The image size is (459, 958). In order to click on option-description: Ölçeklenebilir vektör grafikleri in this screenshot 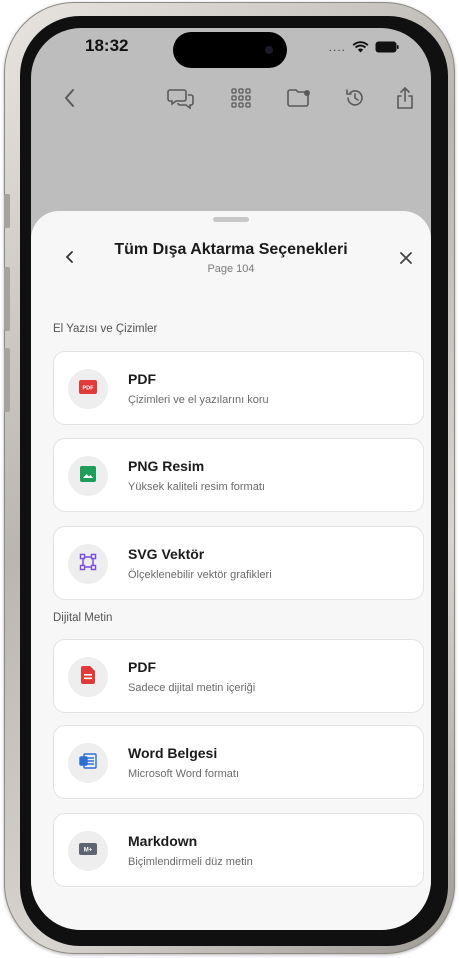, I will do `click(200, 575)`.